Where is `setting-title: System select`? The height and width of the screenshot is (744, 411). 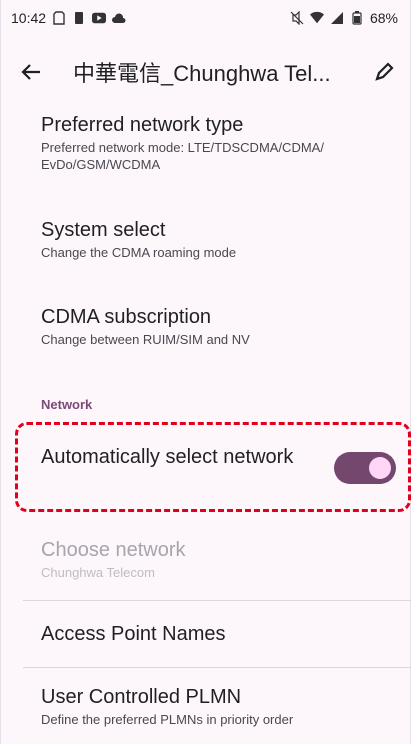
setting-title: System select is located at coordinates (103, 230).